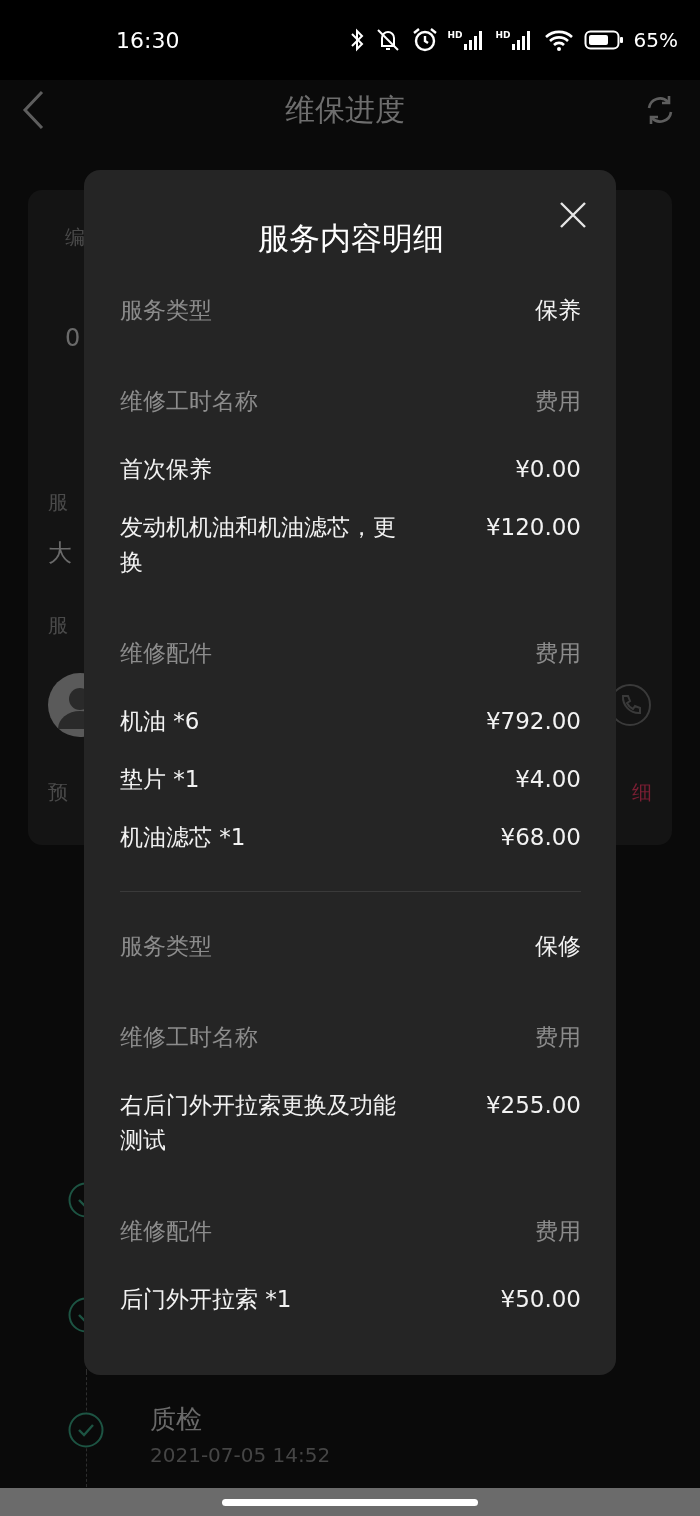 The width and height of the screenshot is (700, 1516). What do you see at coordinates (642, 792) in the screenshot?
I see `detail-link: 细` at bounding box center [642, 792].